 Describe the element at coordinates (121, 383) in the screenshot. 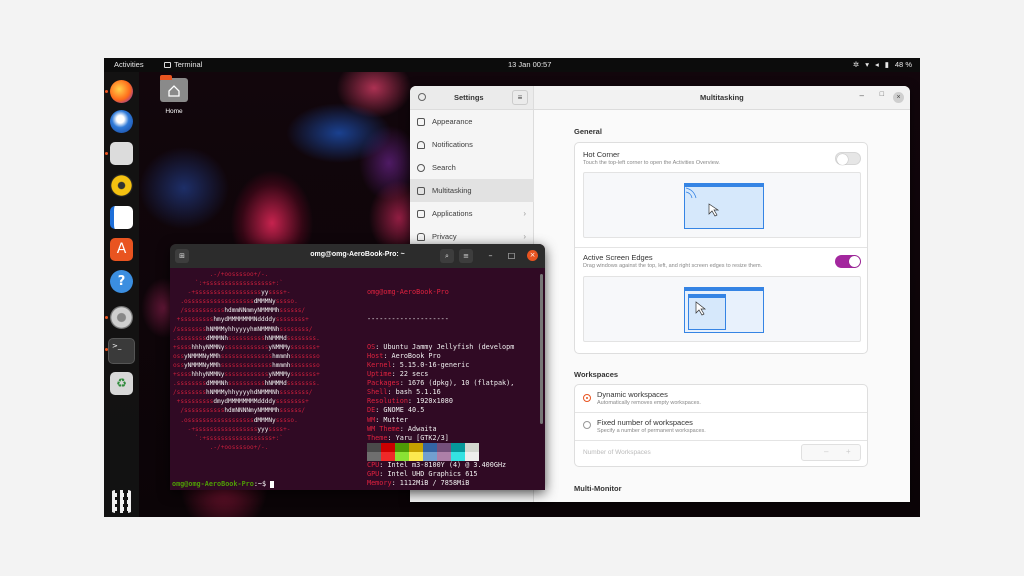

I see `trash-icon: ♻` at that location.